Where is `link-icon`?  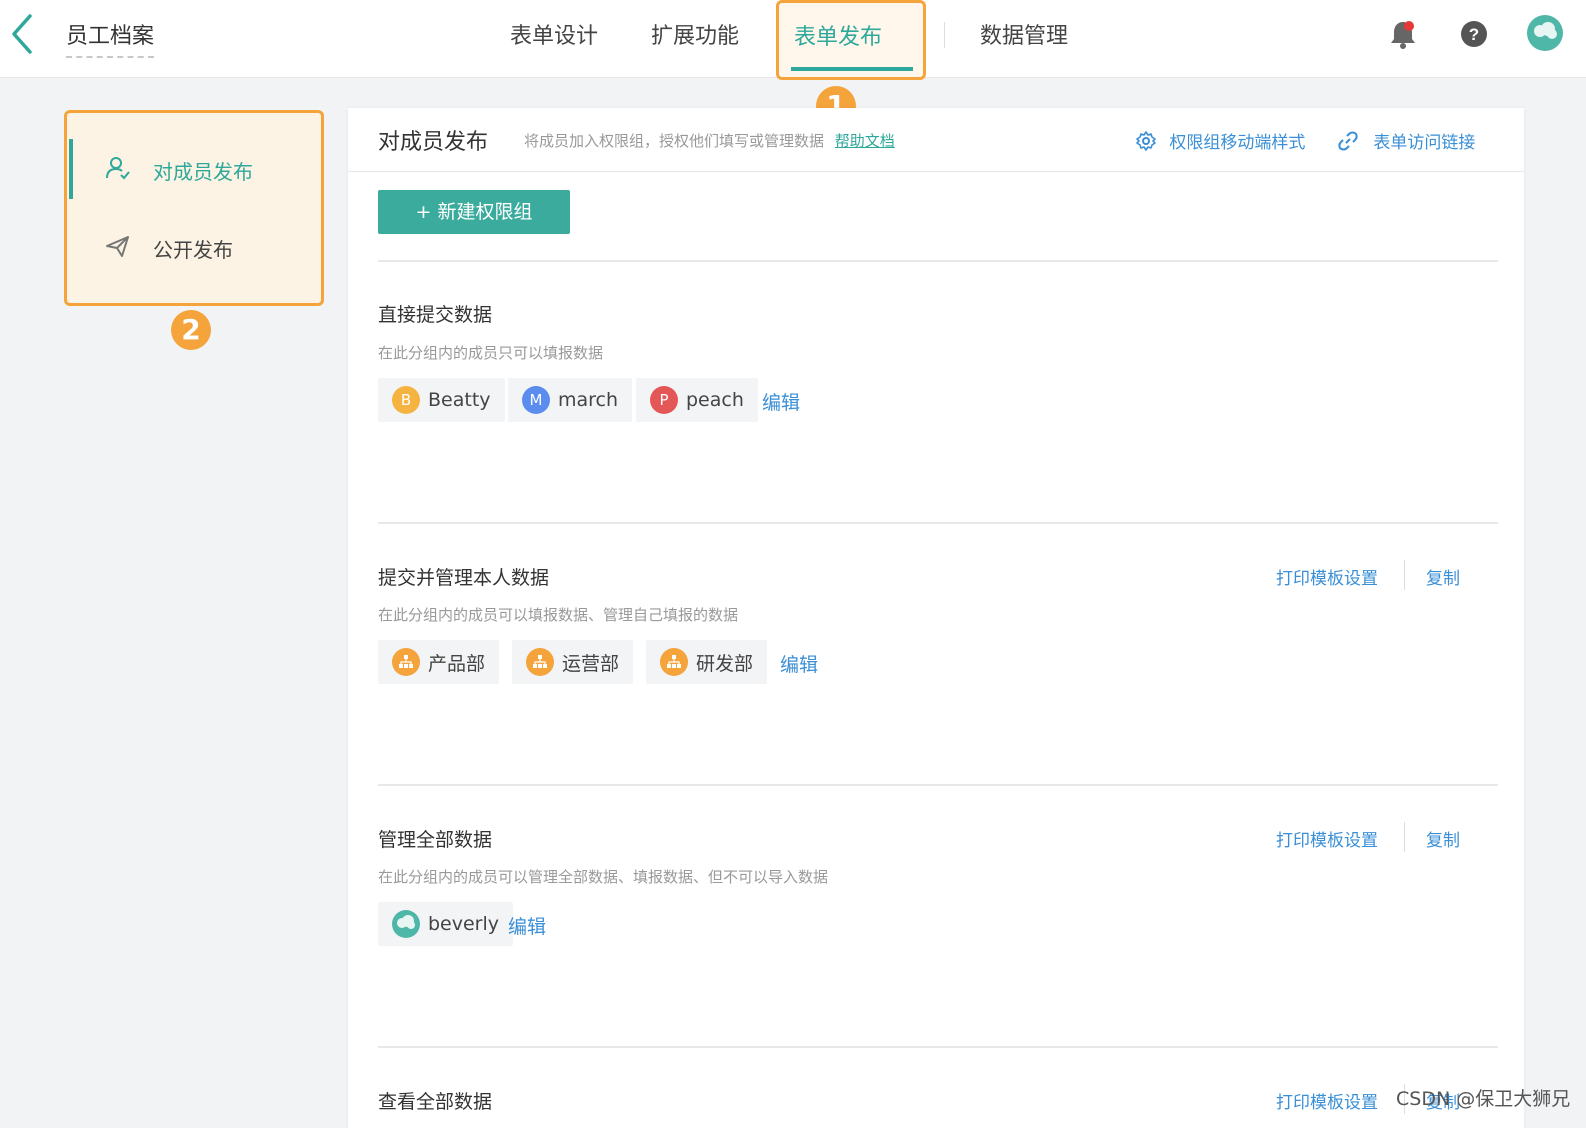 link-icon is located at coordinates (1350, 143).